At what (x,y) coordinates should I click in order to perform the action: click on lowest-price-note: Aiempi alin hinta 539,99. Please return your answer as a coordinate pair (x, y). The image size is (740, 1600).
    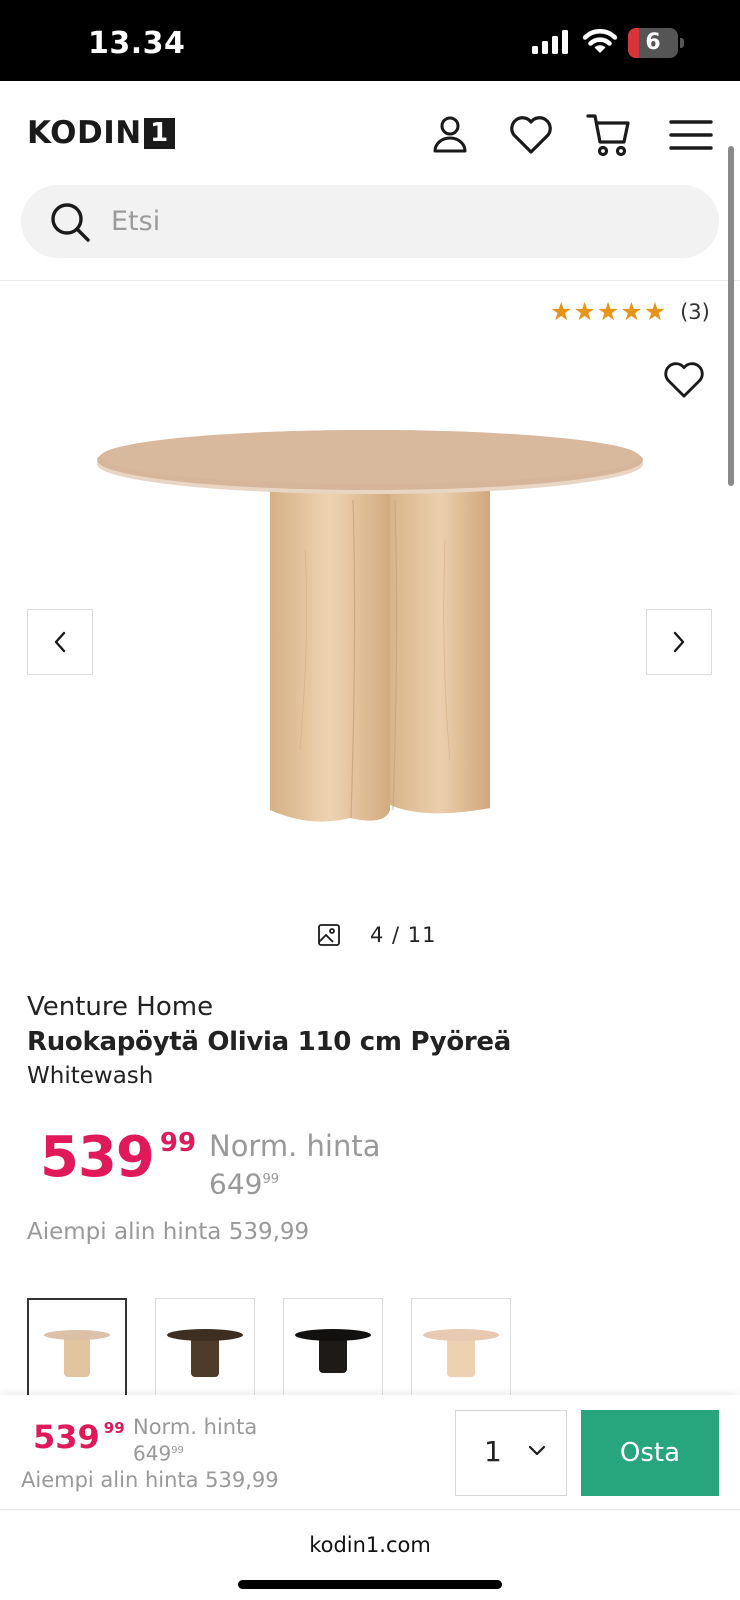
    Looking at the image, I should click on (168, 1232).